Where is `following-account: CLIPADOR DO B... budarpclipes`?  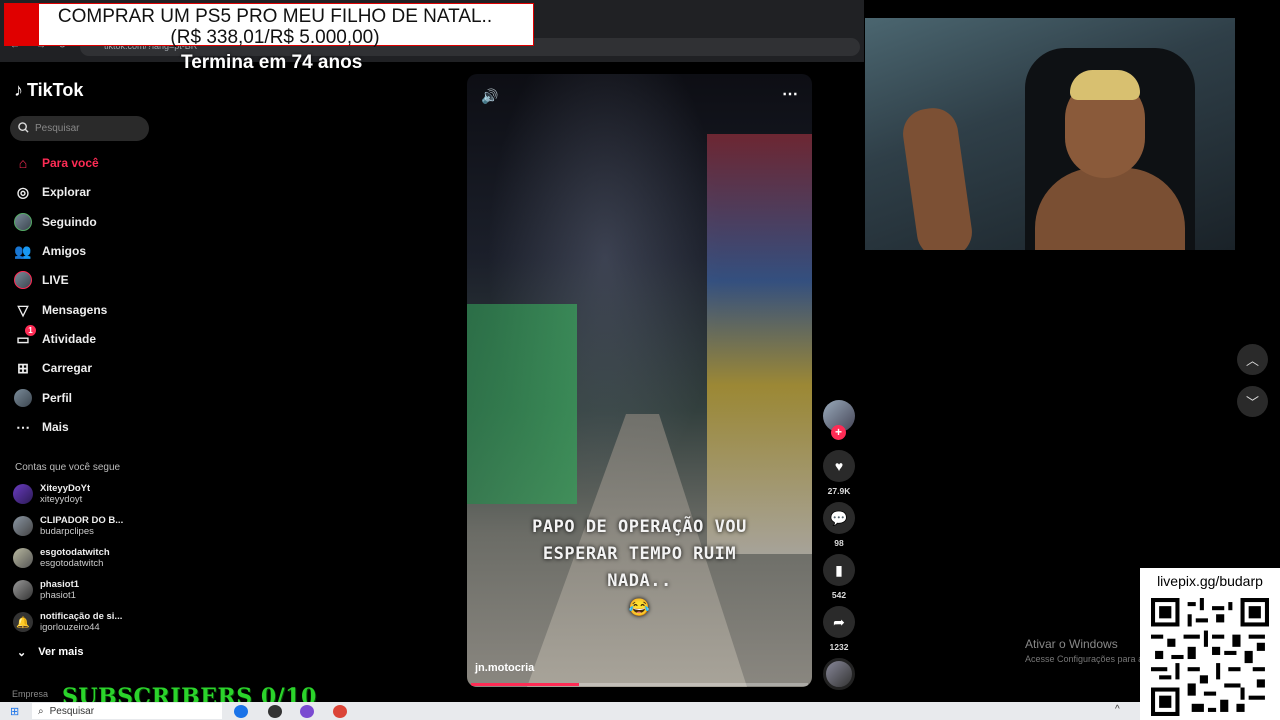 following-account: CLIPADOR DO B... budarpclipes is located at coordinates (83, 526).